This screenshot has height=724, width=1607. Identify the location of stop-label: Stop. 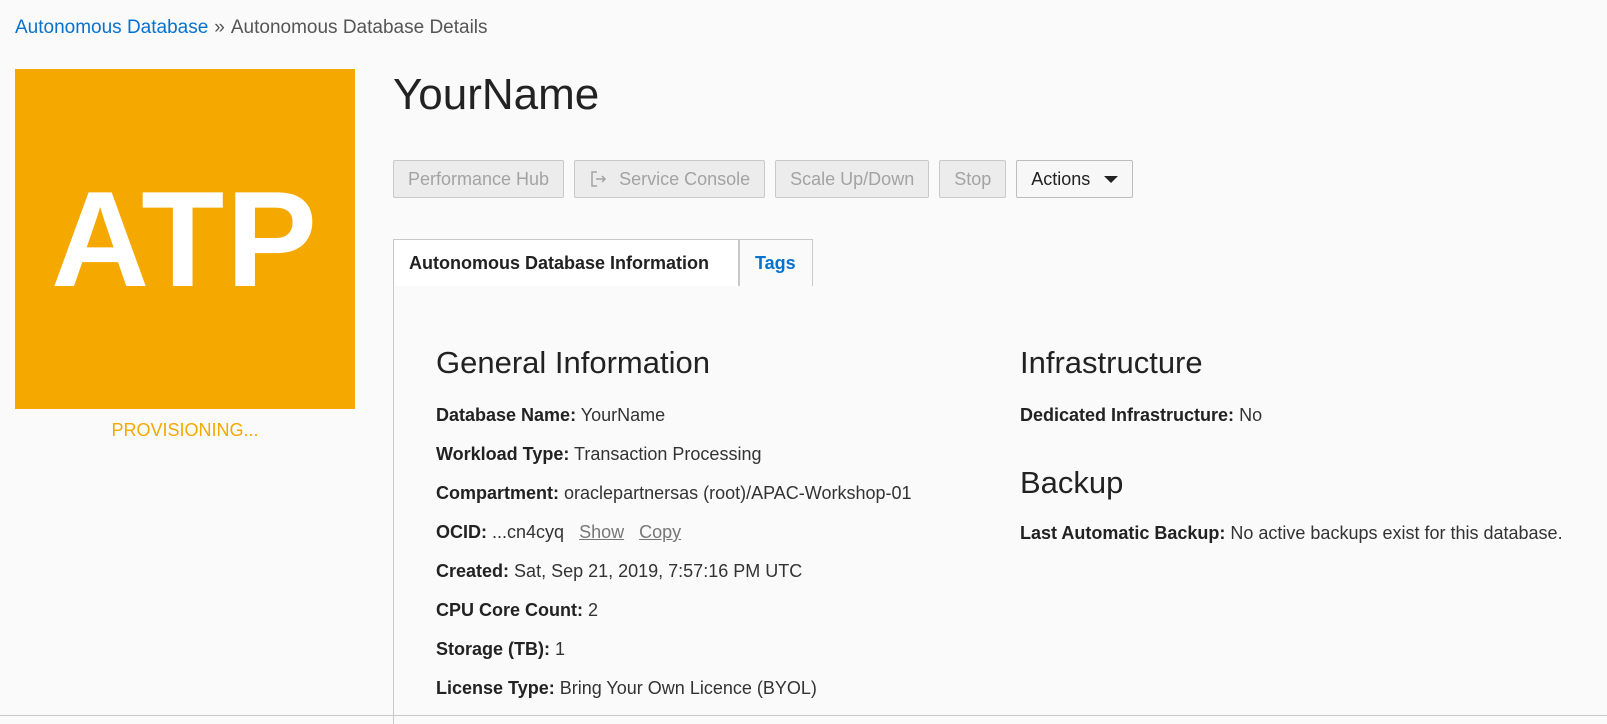
(973, 178).